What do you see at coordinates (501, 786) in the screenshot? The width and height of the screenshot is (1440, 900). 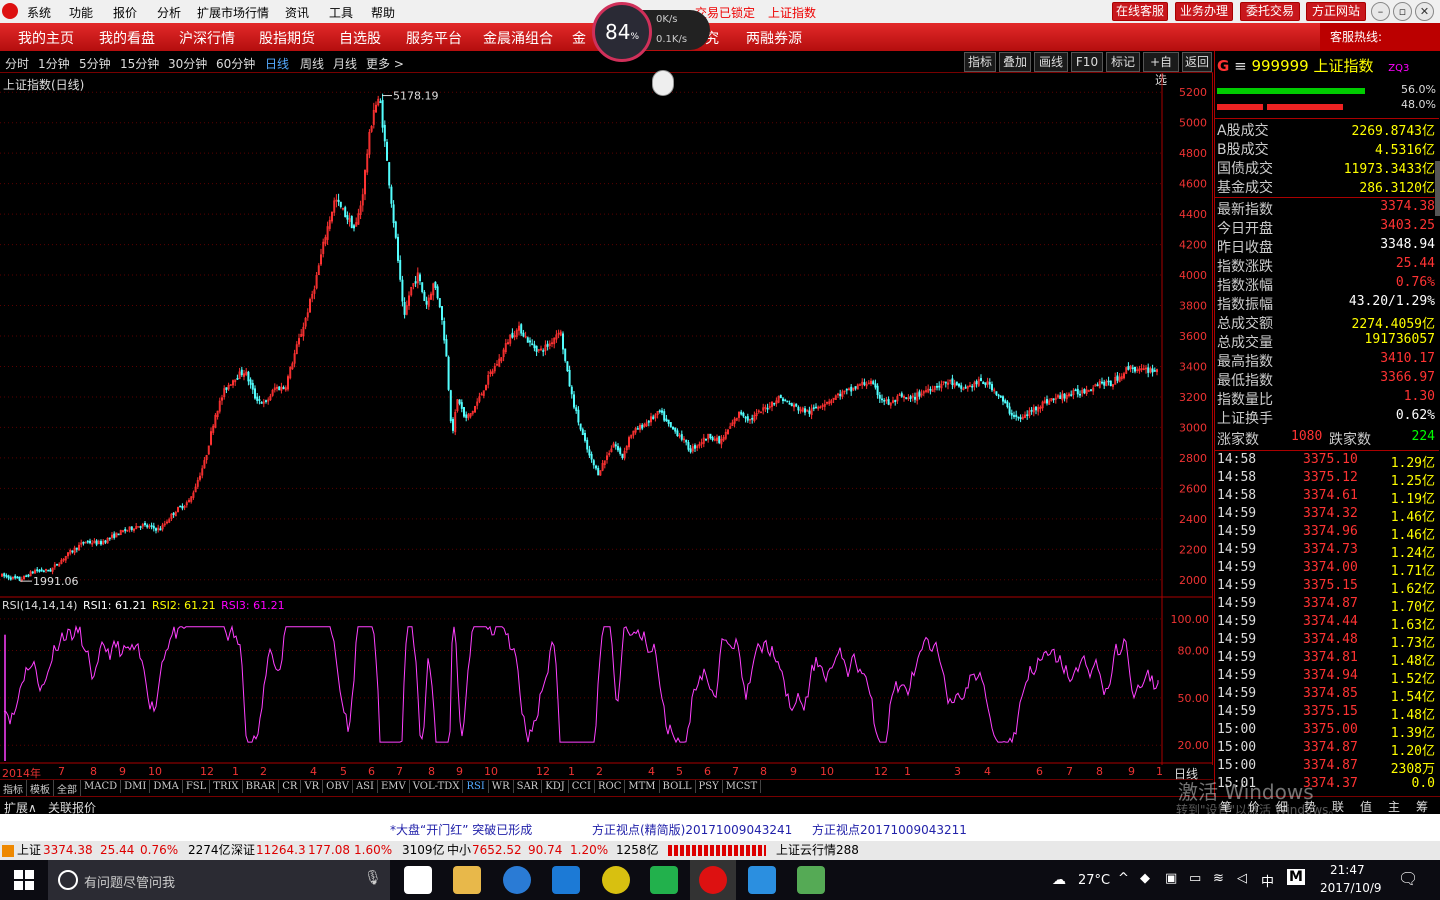 I see `indicator-tab-wr: WR` at bounding box center [501, 786].